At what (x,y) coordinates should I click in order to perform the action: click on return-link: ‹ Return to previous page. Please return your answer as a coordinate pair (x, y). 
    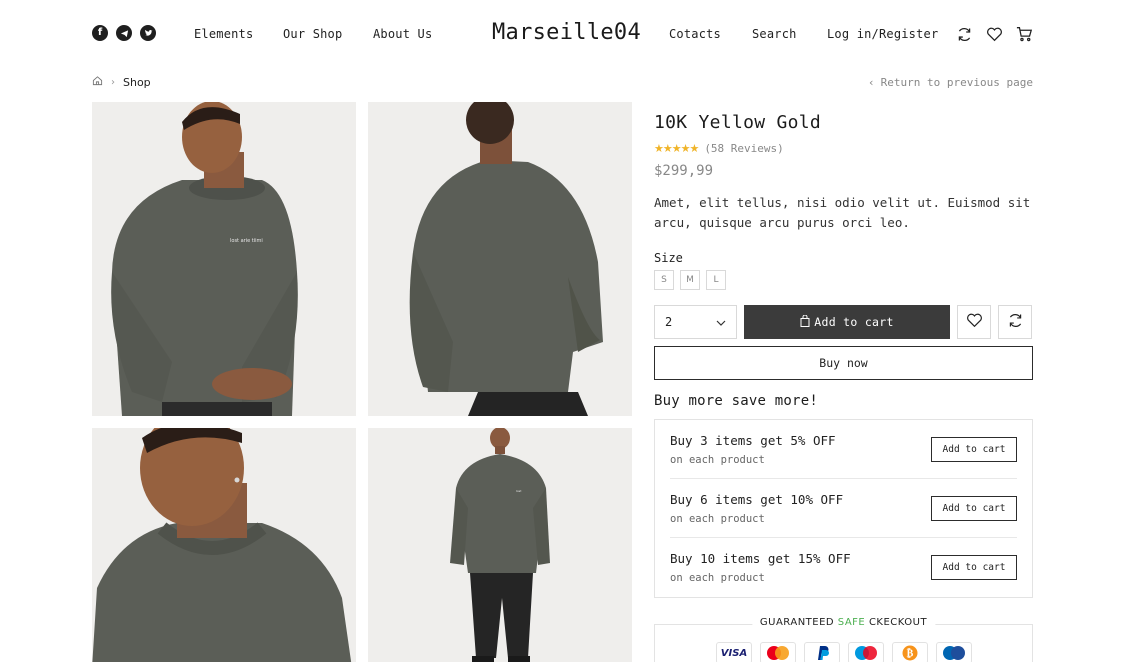
    Looking at the image, I should click on (950, 82).